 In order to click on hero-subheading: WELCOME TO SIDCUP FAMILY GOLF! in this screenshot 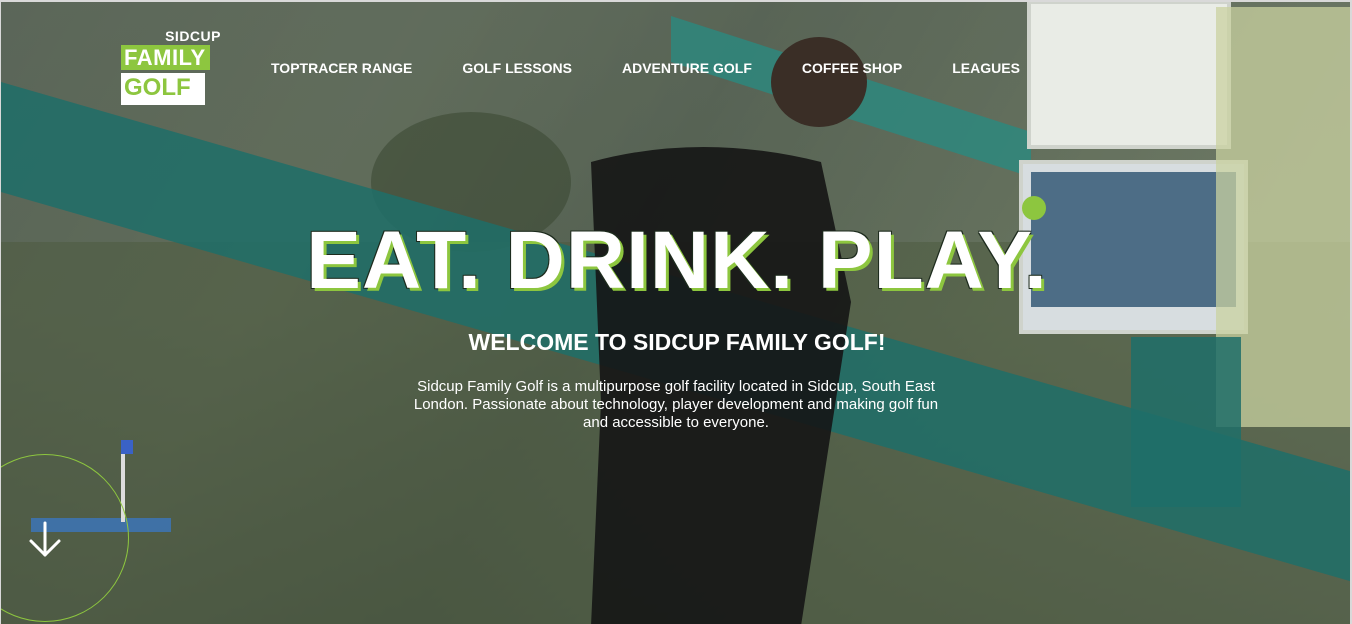, I will do `click(677, 342)`.